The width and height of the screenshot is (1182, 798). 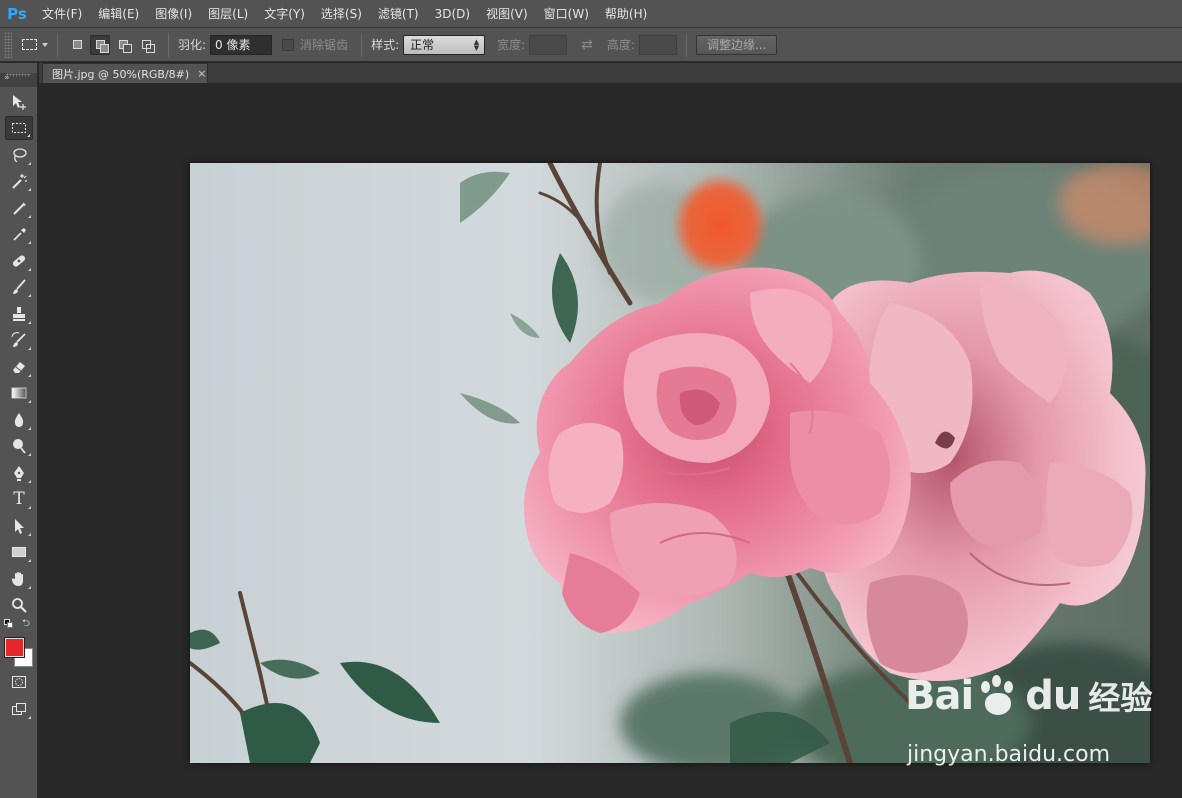 I want to click on bandage-icon, so click(x=19, y=261).